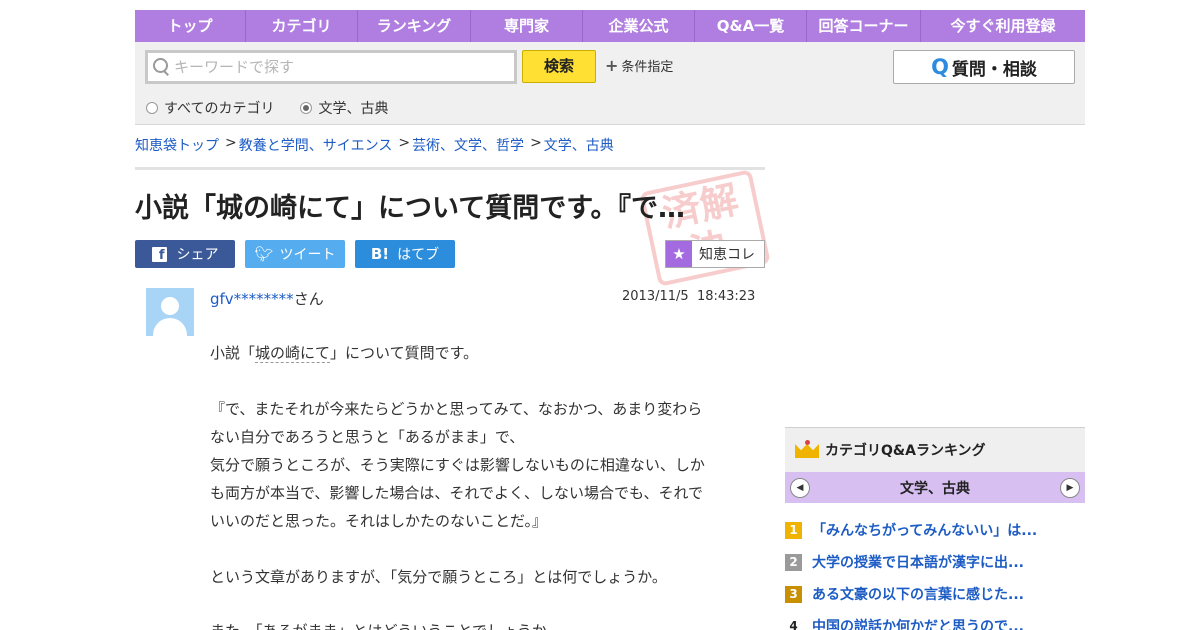  What do you see at coordinates (280, 108) in the screenshot?
I see `category-scope: すべてのカテゴリ 文学、古典` at bounding box center [280, 108].